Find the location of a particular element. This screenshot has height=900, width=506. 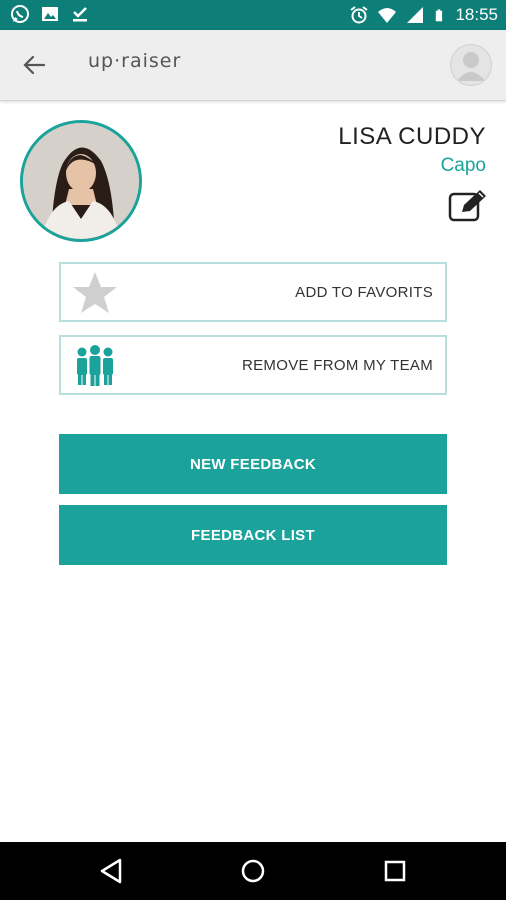

battery-icon is located at coordinates (439, 15).